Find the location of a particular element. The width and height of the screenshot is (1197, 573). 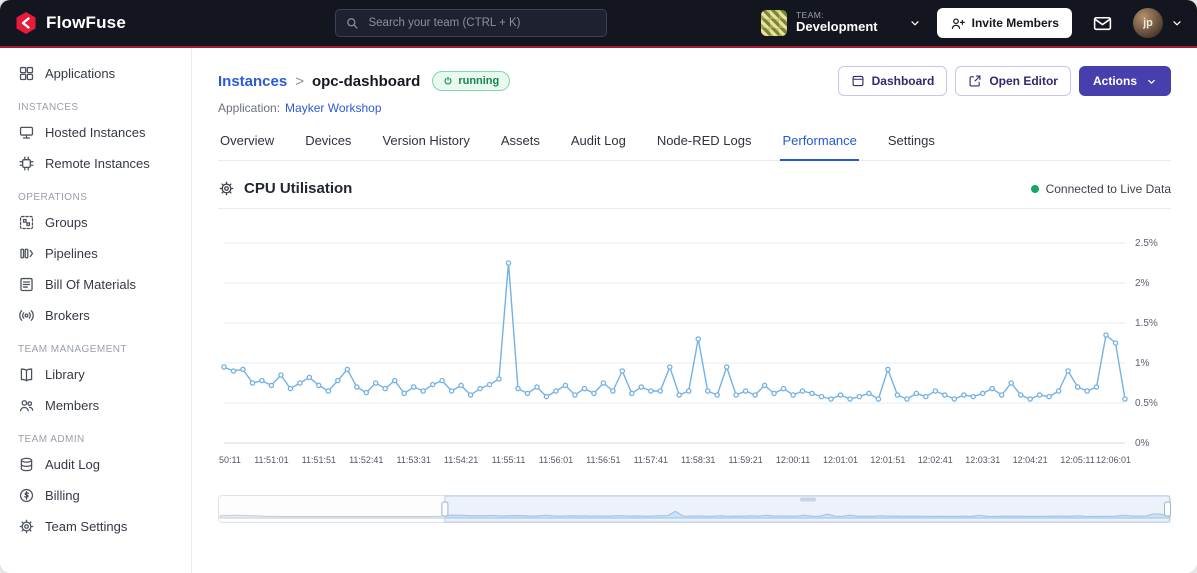

mail-button is located at coordinates (1102, 23).